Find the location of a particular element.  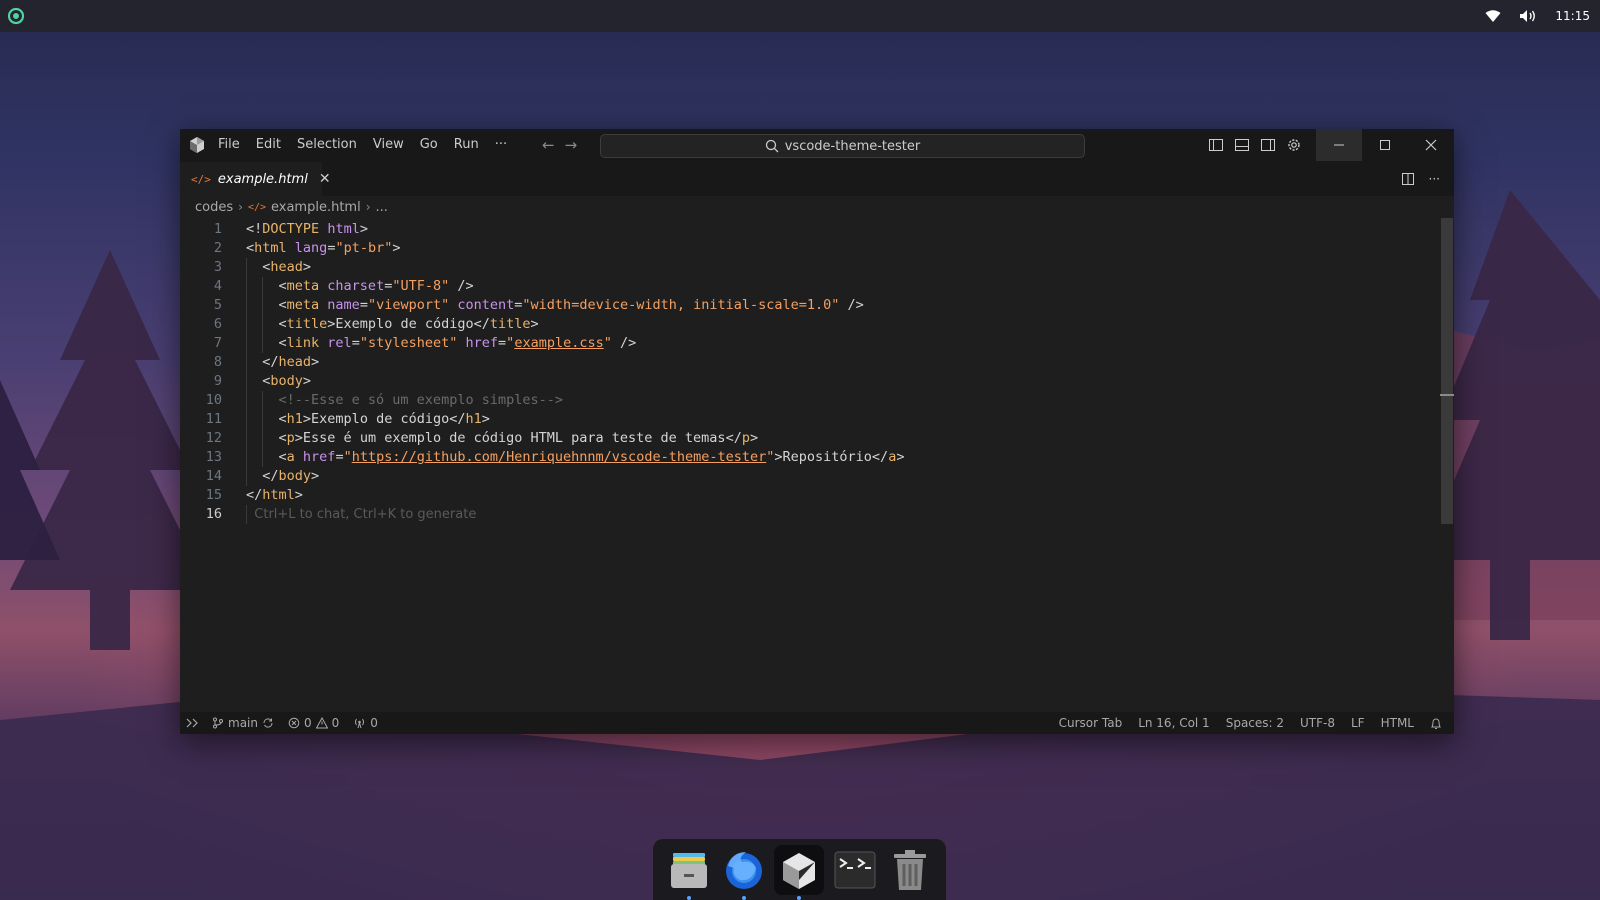

clock: 11:15 is located at coordinates (1572, 16).